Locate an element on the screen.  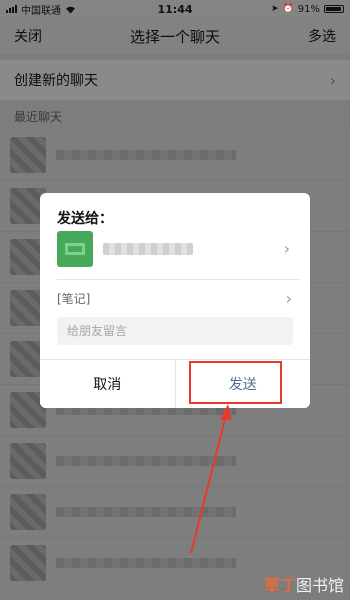
watermark-accent: 草丁 is located at coordinates (279, 585).